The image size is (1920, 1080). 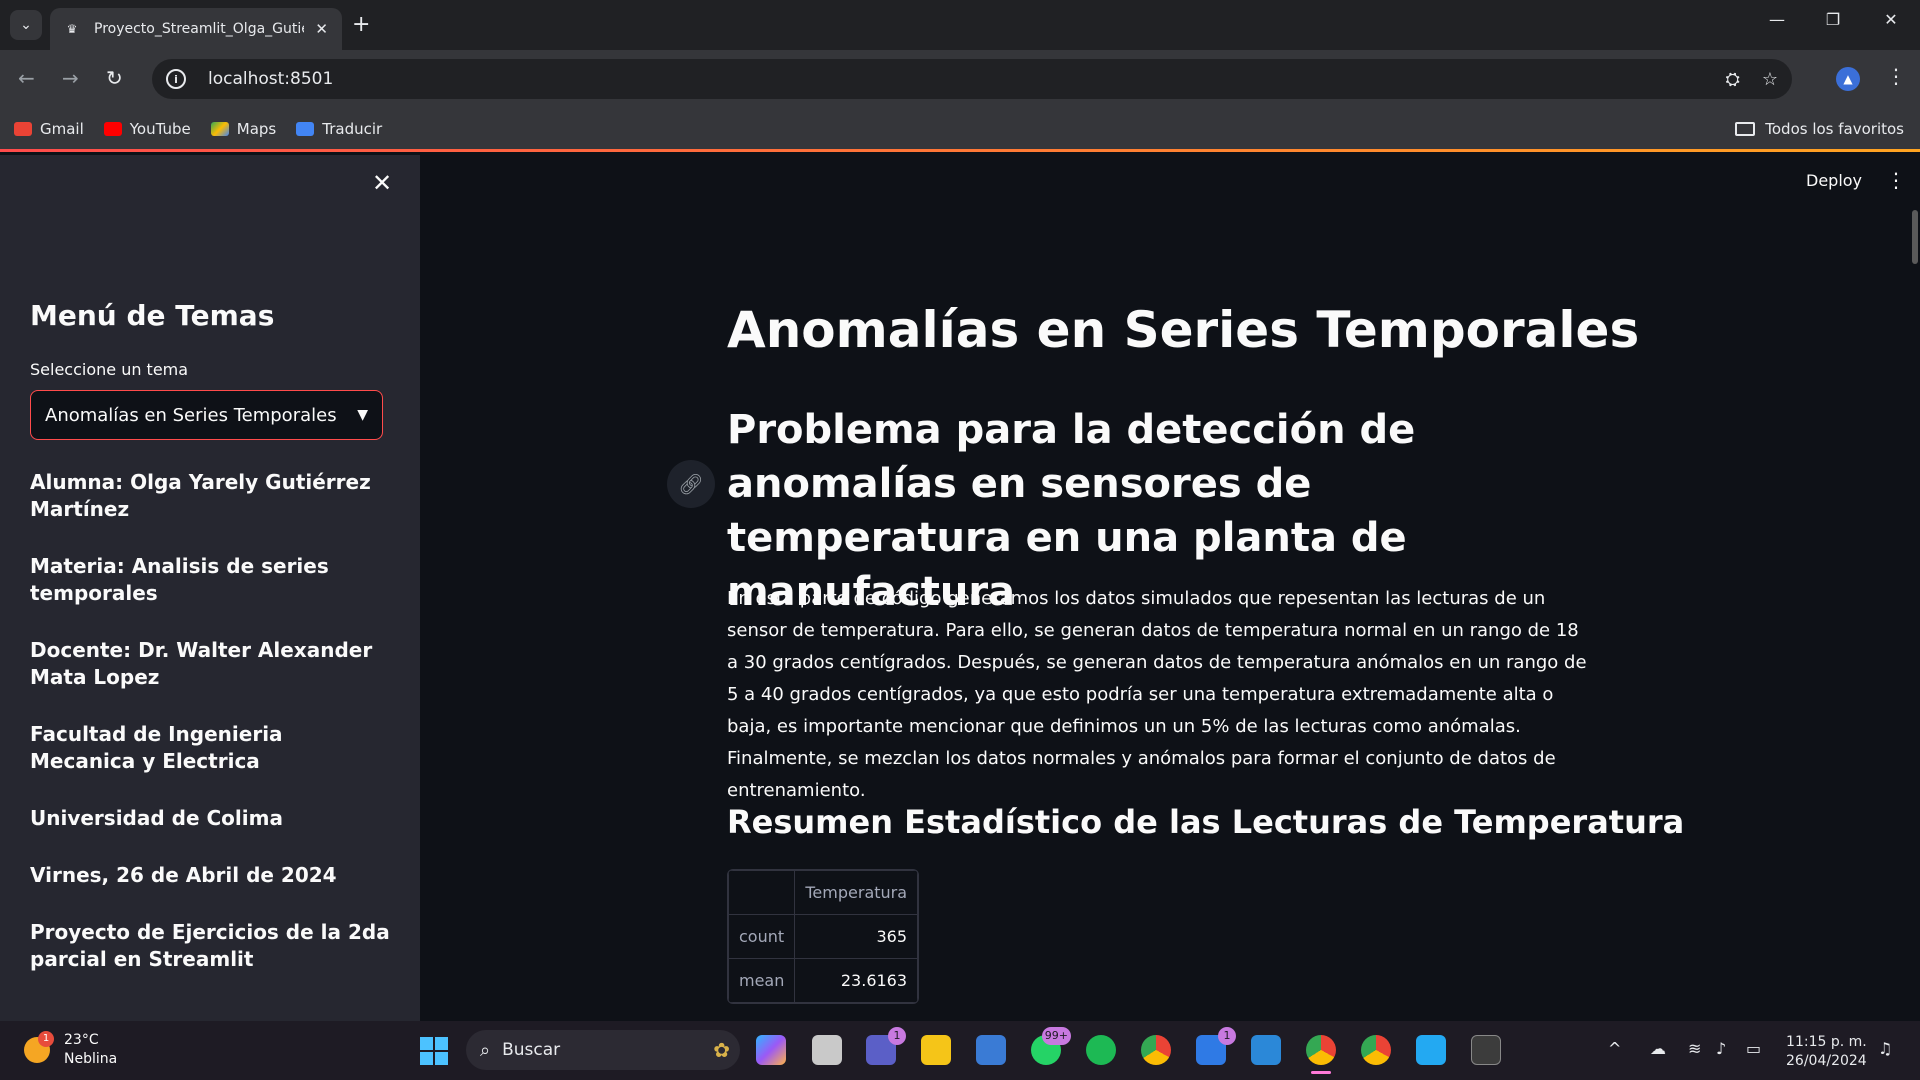 I want to click on sidebar-item-student: Alumna: Olga Yarely Gutiérrez Martínez, so click(x=200, y=495).